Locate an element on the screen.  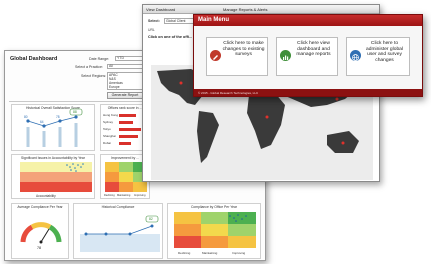
continent-south-america is located at coordinates (208, 137).